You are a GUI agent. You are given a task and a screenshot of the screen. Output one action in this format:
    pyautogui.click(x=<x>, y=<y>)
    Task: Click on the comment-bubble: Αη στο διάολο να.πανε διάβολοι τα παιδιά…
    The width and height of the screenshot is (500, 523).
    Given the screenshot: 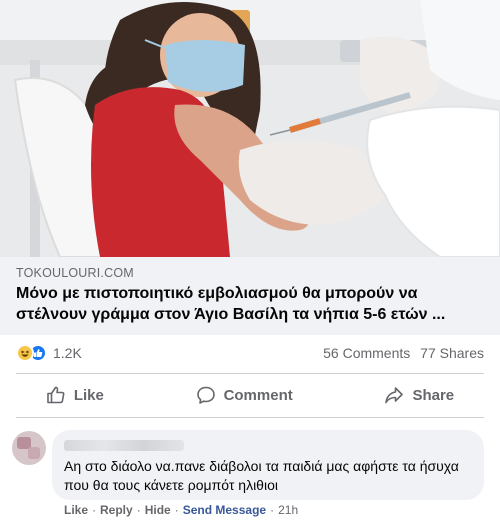 What is the action you would take?
    pyautogui.click(x=268, y=465)
    